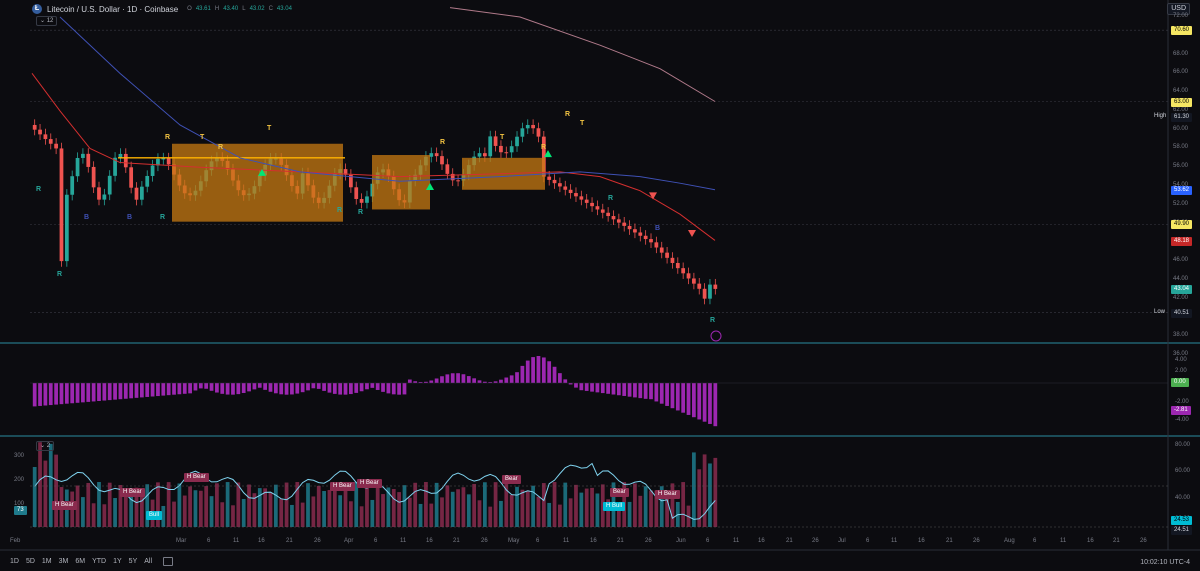  I want to click on tf-1d: 1D, so click(14, 561).